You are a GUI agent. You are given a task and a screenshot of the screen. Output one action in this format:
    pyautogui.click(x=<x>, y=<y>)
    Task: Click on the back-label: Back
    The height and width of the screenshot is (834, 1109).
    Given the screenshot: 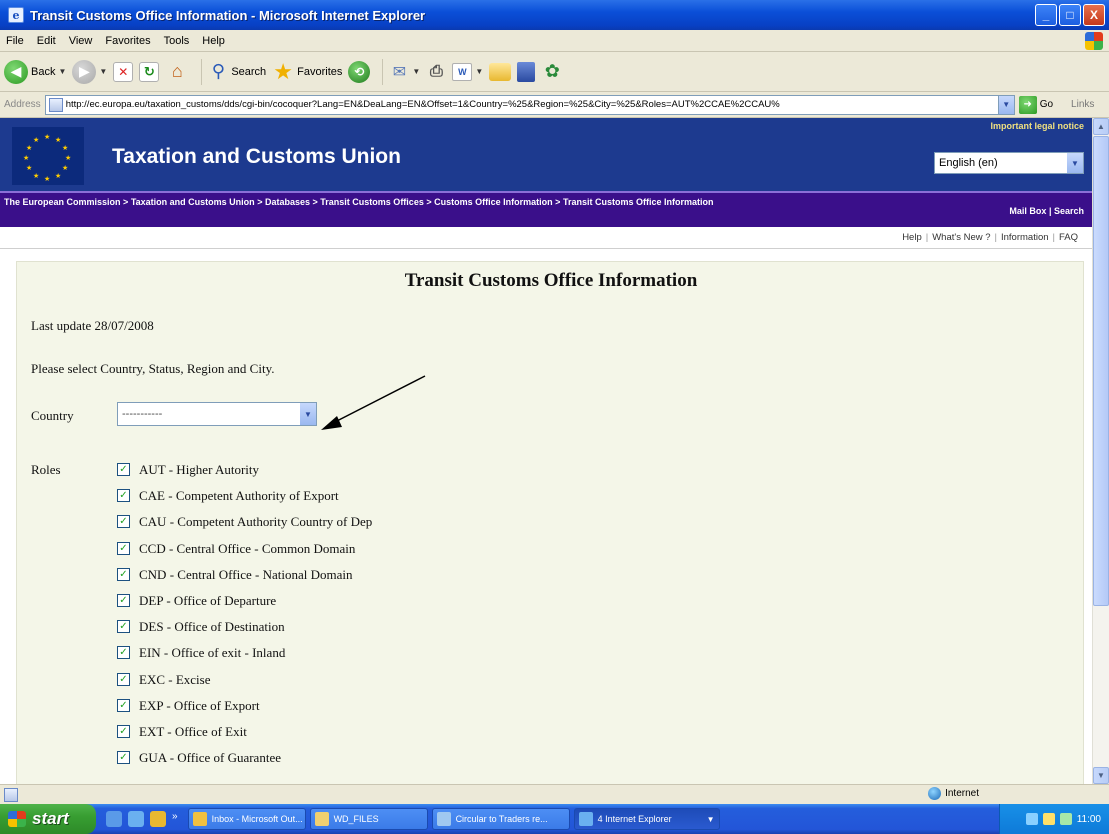 What is the action you would take?
    pyautogui.click(x=43, y=71)
    